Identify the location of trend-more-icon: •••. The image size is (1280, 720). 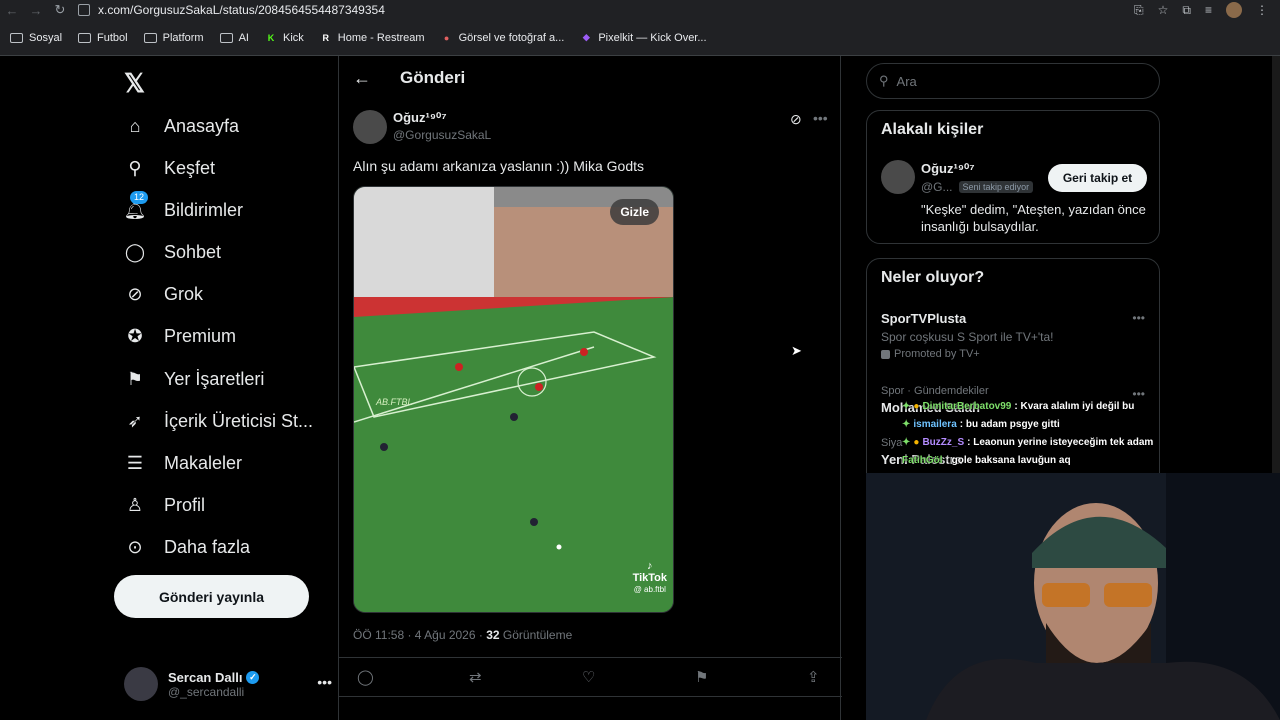
(1138, 318).